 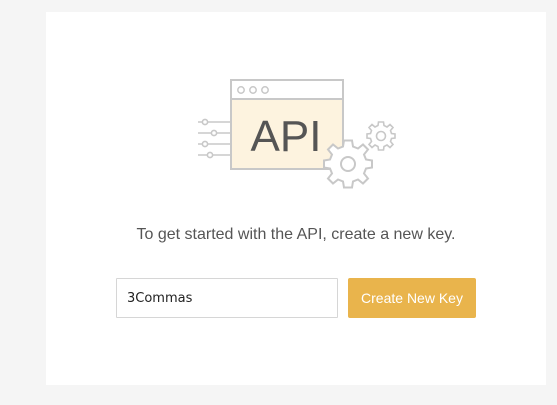 I want to click on api-window-with-gears-icon: API, so click(x=297, y=134).